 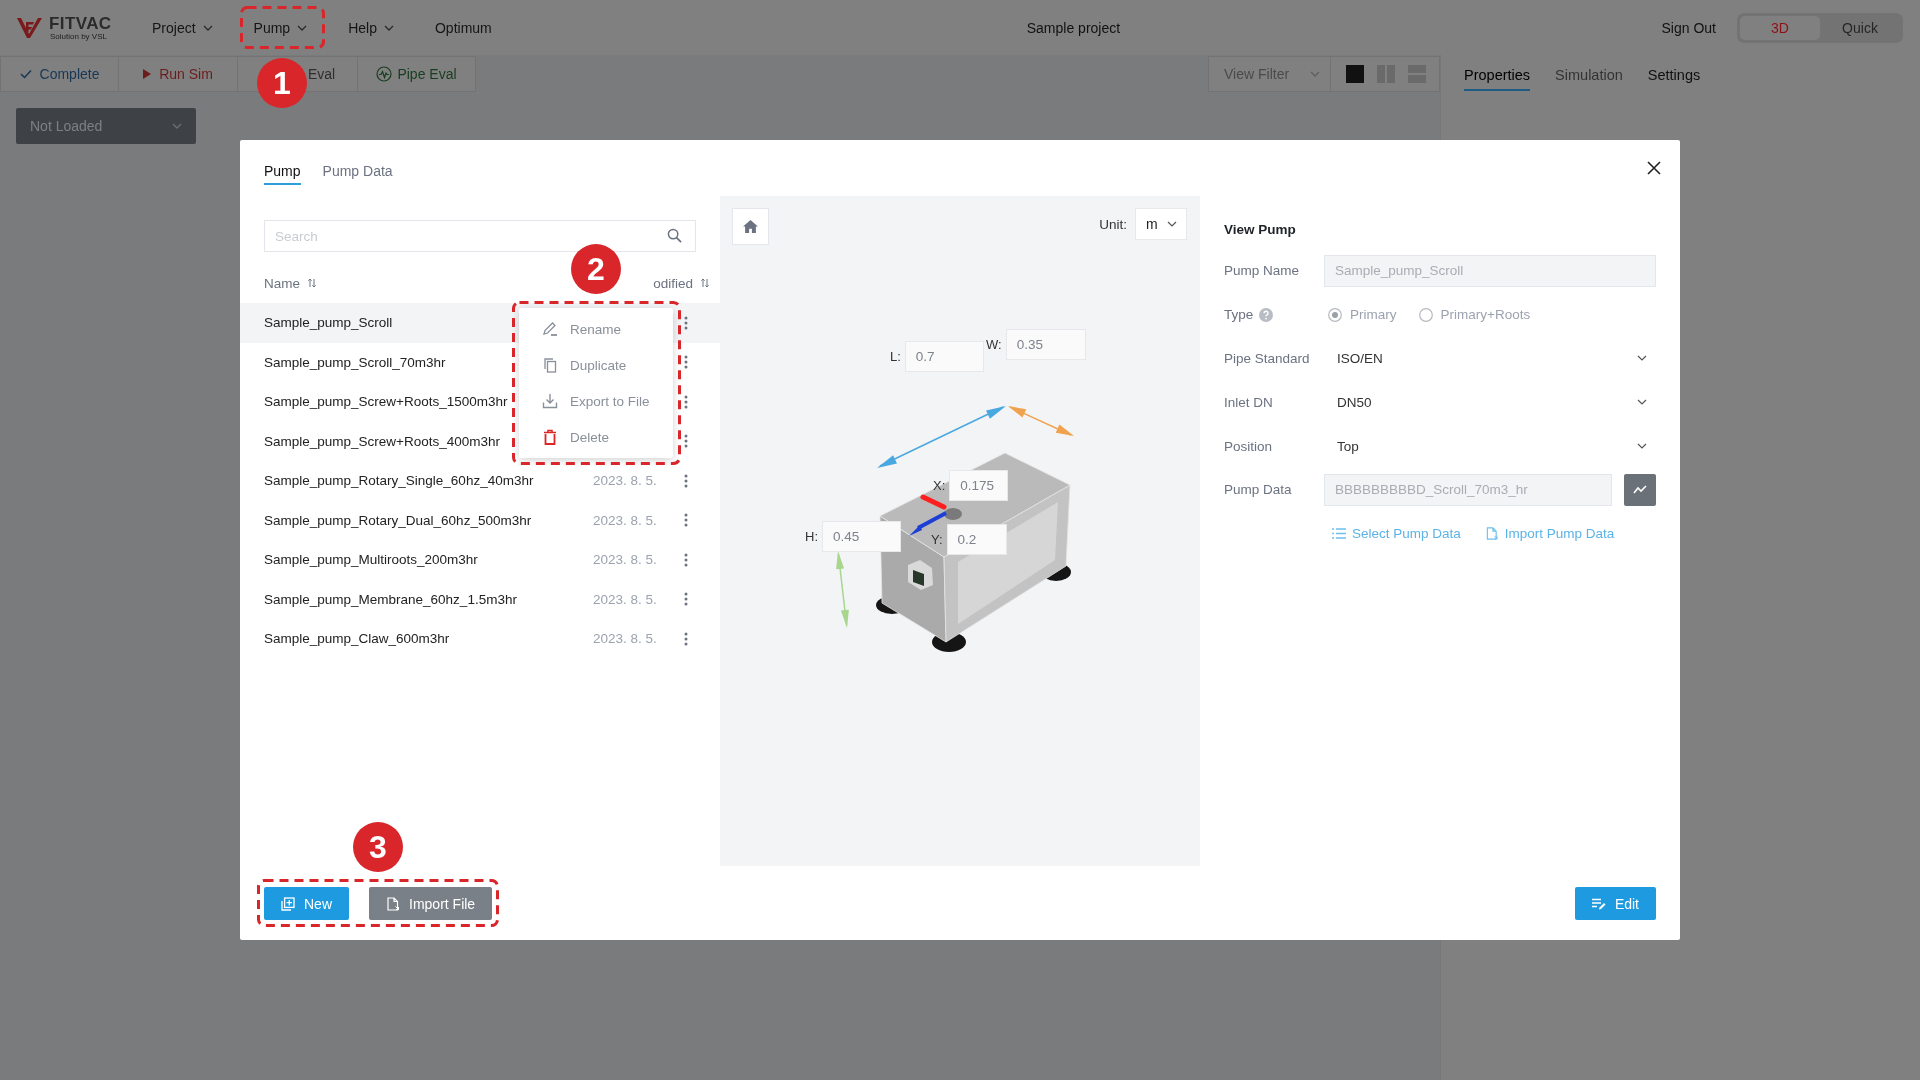 What do you see at coordinates (596, 401) in the screenshot?
I see `menu-item: Export to File` at bounding box center [596, 401].